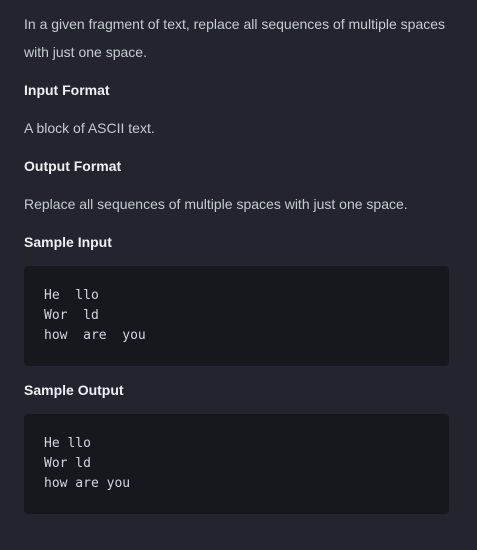 The width and height of the screenshot is (477, 550). I want to click on sample-output-heading: Sample Output, so click(74, 390).